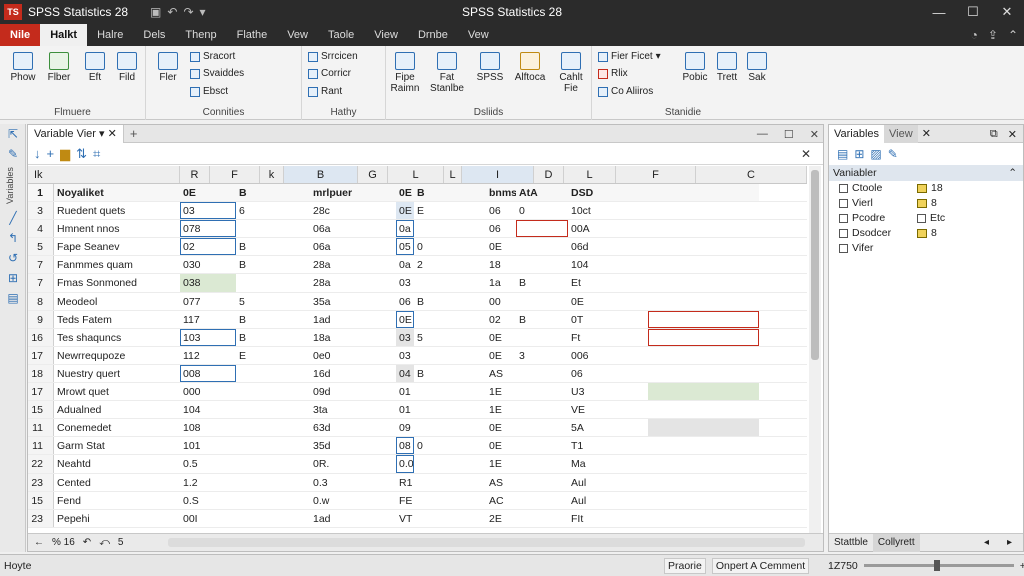 Image resolution: width=1024 pixels, height=576 pixels. Describe the element at coordinates (13, 218) in the screenshot. I see `line-icon: ╱` at that location.